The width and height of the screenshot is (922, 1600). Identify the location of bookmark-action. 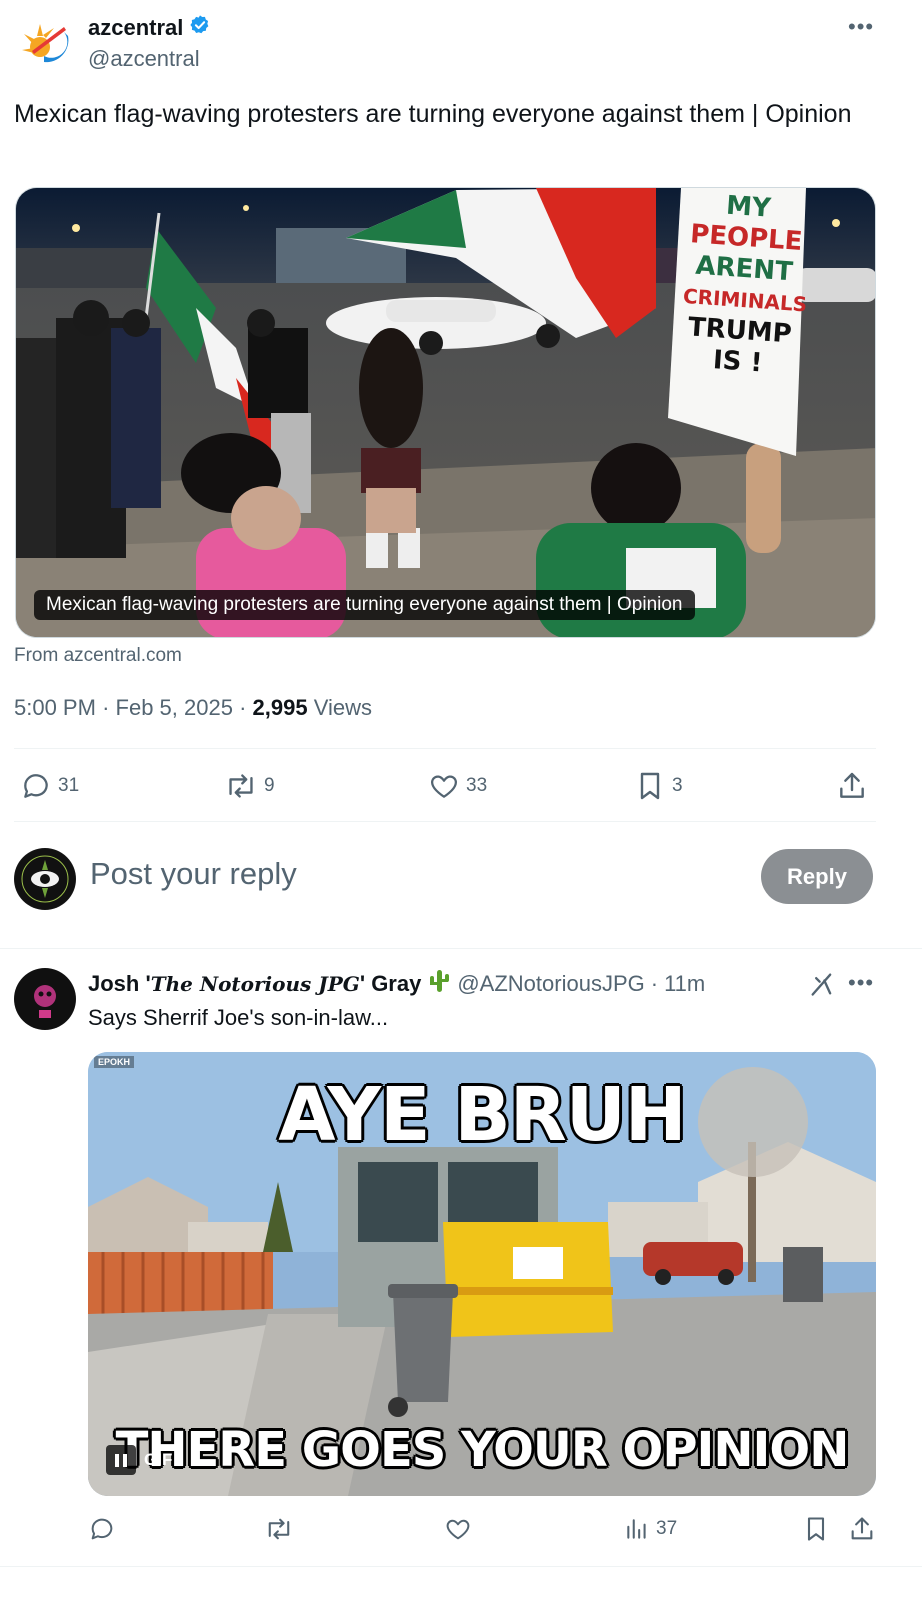
(816, 1529).